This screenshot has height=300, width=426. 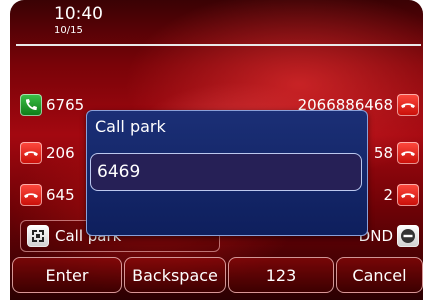 What do you see at coordinates (68, 30) in the screenshot?
I see `clock-date: 10/15` at bounding box center [68, 30].